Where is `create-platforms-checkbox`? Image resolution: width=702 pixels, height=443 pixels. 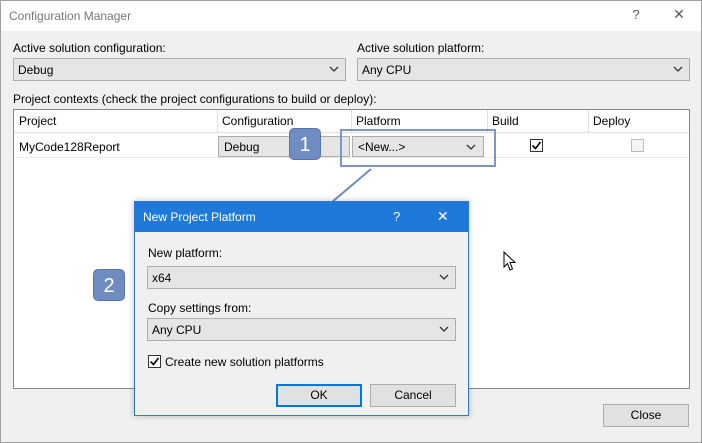 create-platforms-checkbox is located at coordinates (154, 361).